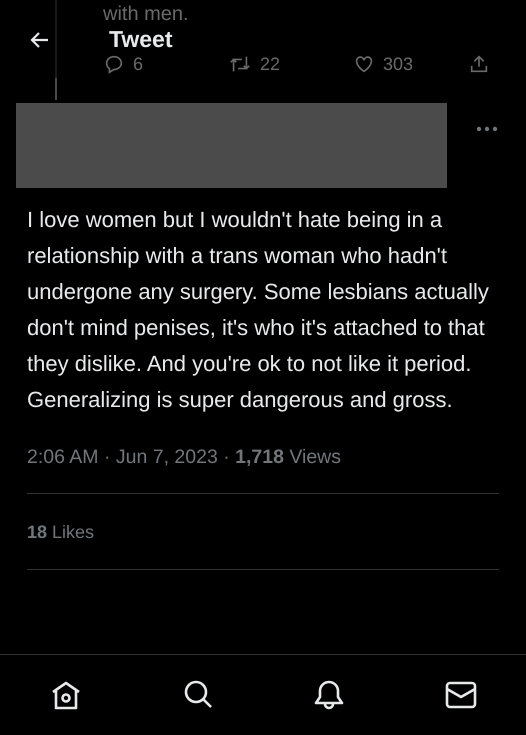 The height and width of the screenshot is (735, 526). Describe the element at coordinates (184, 457) in the screenshot. I see `tweet-timestamp: 2:06 AM · Jun 7, 2023 · 1,718 Views` at that location.